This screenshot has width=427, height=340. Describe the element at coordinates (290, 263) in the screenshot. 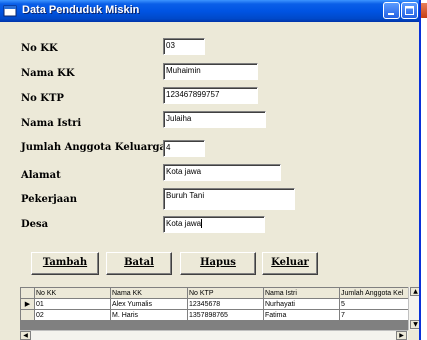

I see `keluar-button: Keluar` at that location.